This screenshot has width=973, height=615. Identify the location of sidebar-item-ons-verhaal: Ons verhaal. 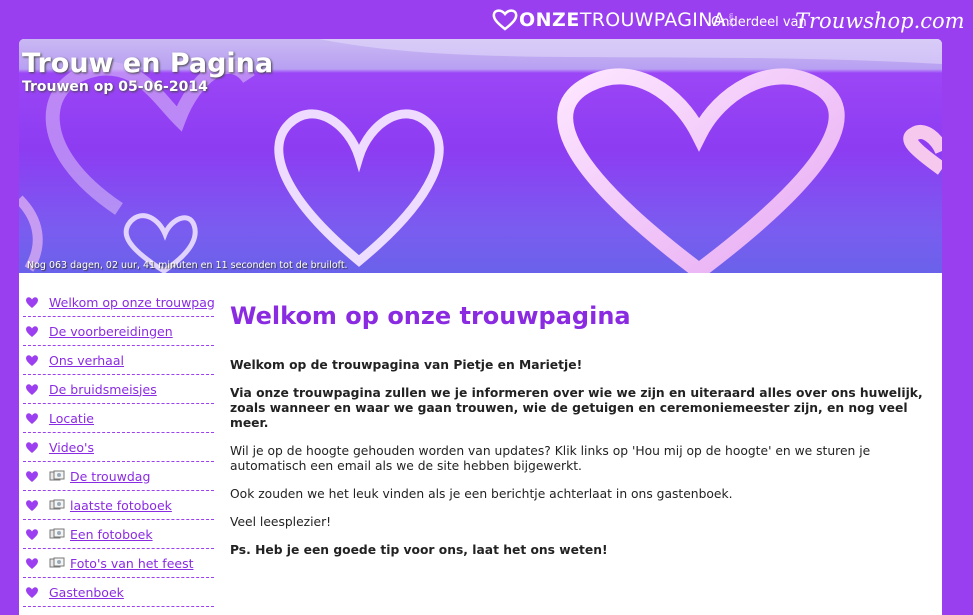
(118, 360).